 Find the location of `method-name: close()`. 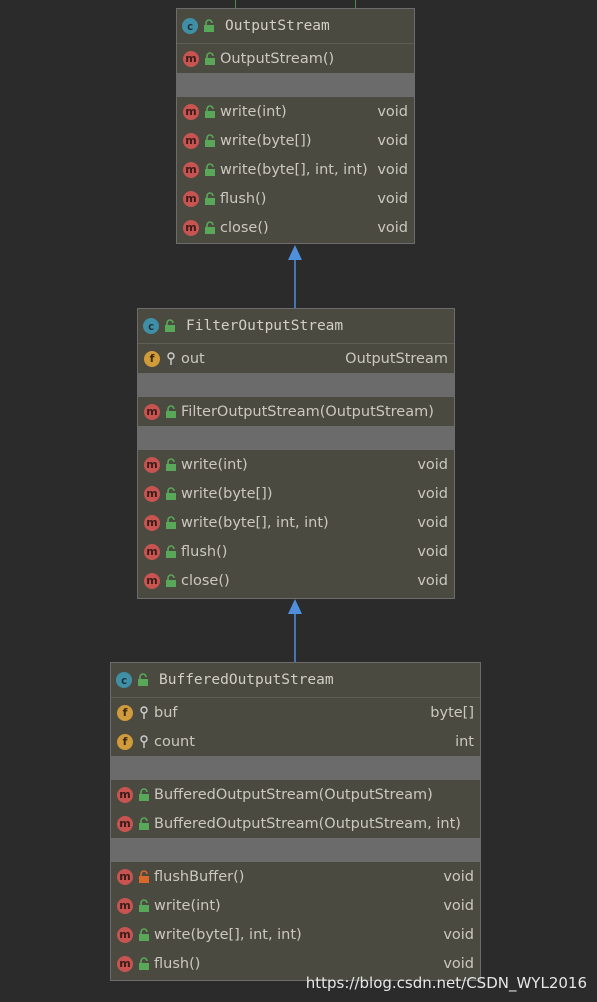

method-name: close() is located at coordinates (244, 227).